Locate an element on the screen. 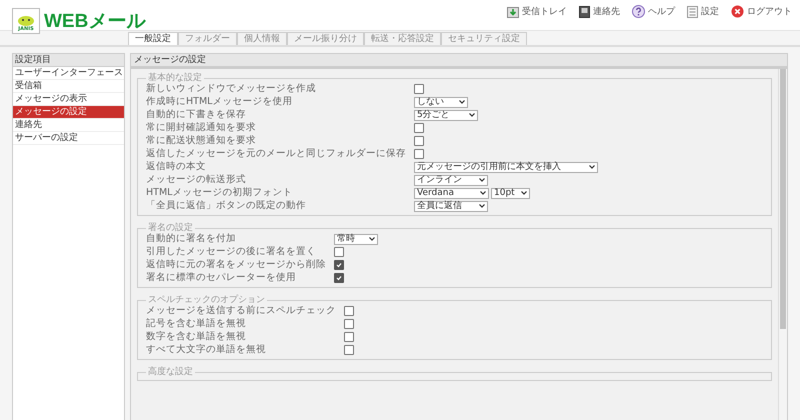 This screenshot has height=420, width=800. toolbar-link: 受信トレイ is located at coordinates (537, 11).